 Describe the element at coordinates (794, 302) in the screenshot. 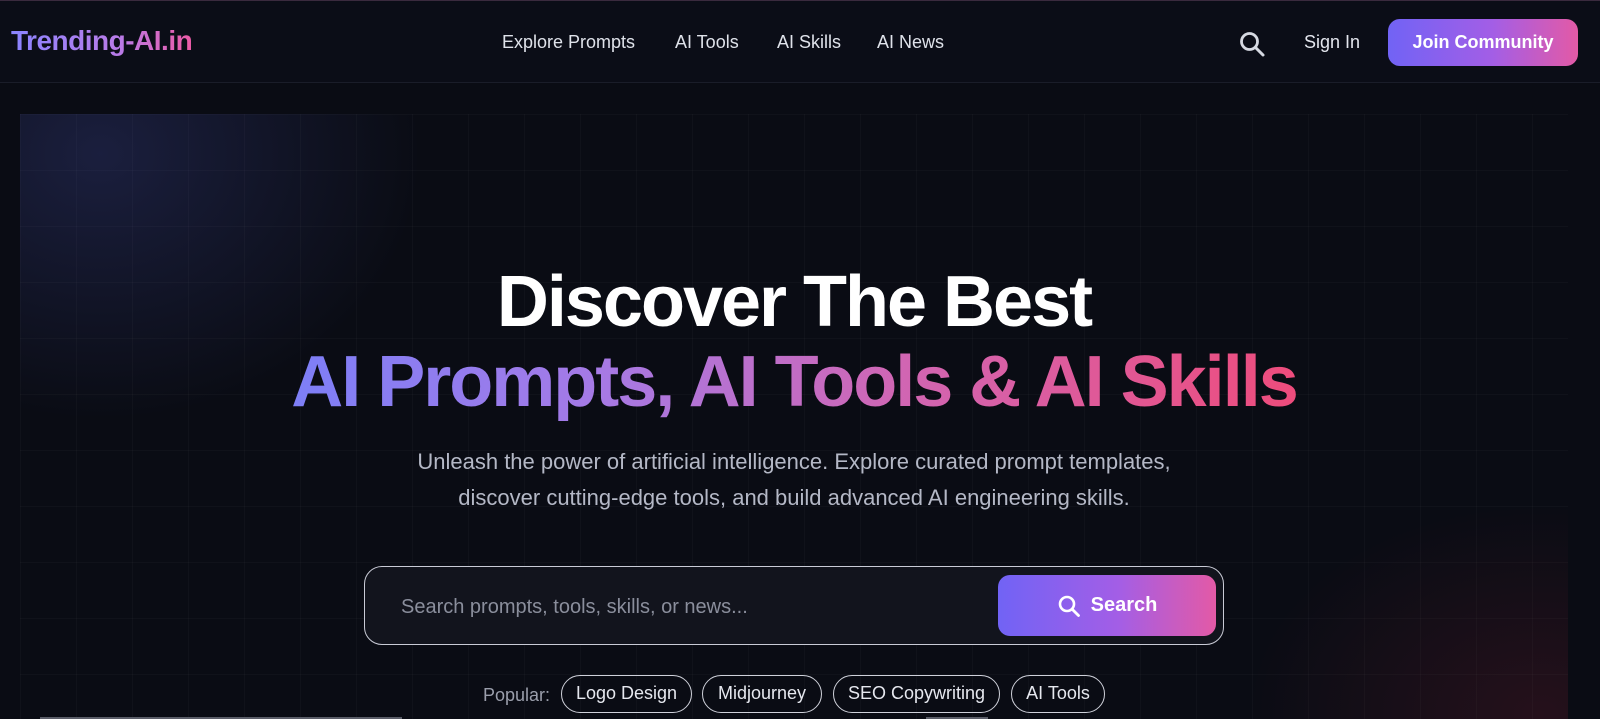

I see `hero-title: Discover The Best` at that location.